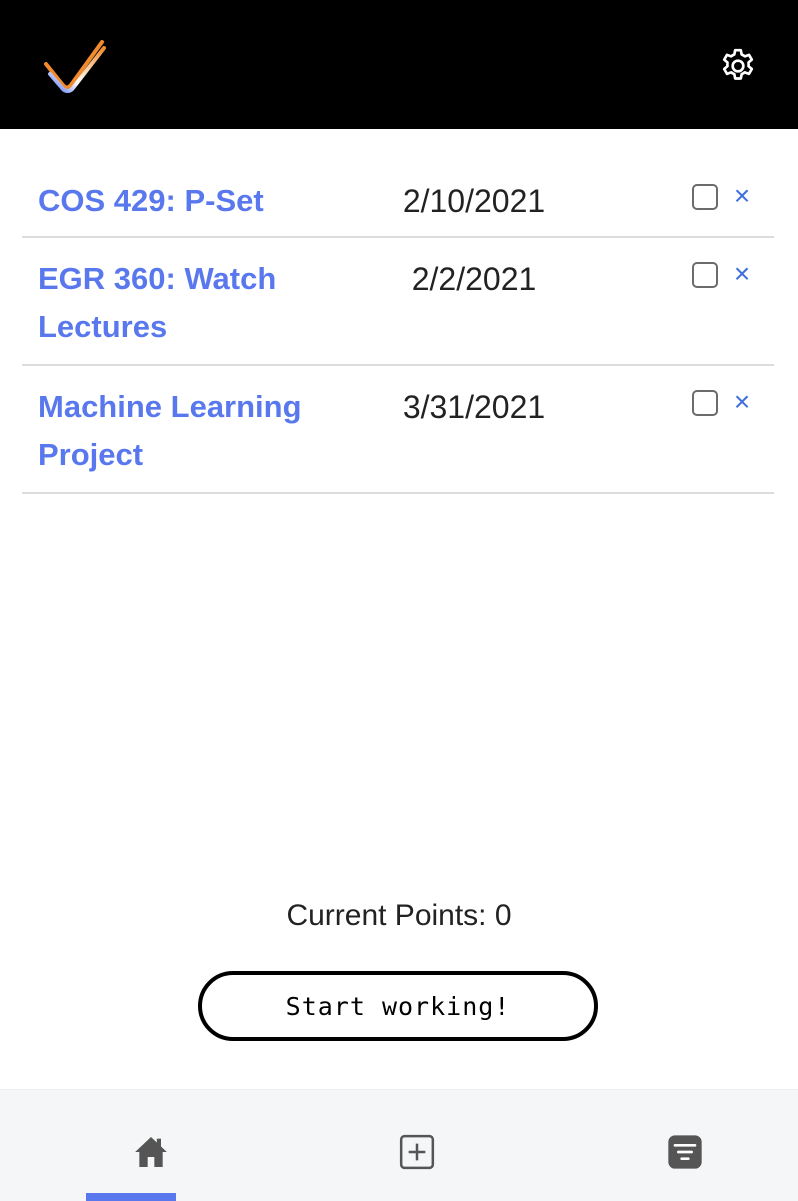  I want to click on nav-active-indicator, so click(131, 1197).